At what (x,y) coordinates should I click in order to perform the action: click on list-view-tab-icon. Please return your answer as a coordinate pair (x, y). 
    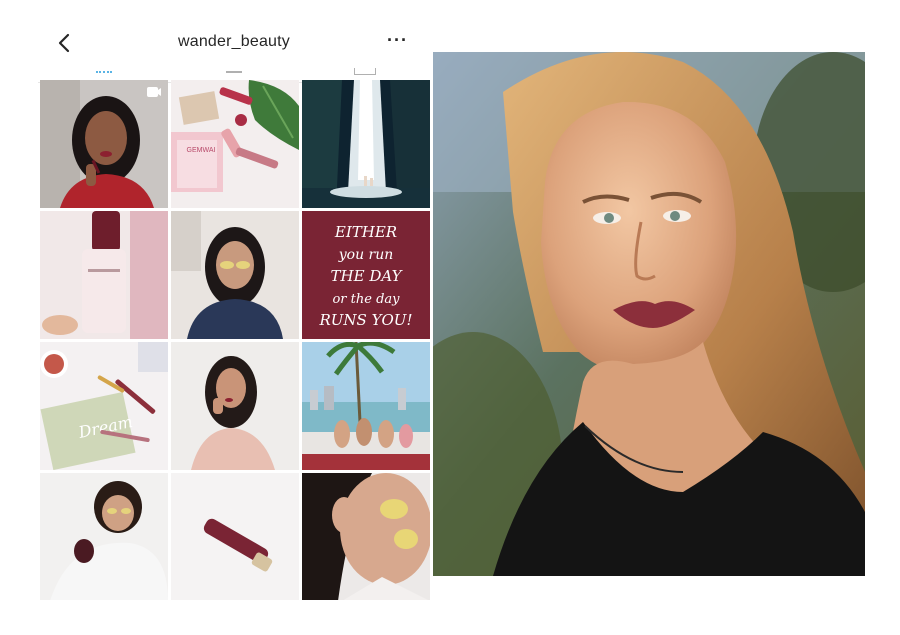
    Looking at the image, I should click on (234, 73).